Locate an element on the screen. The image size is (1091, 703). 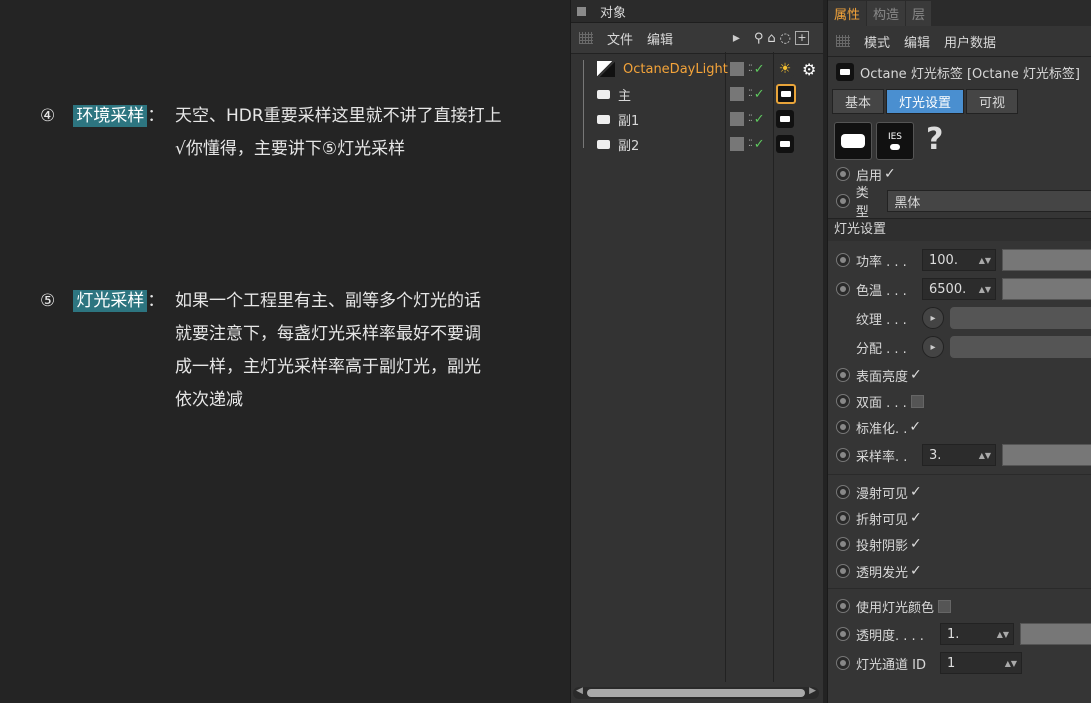
refraction-visible-checkbox: ✓ is located at coordinates (916, 518).